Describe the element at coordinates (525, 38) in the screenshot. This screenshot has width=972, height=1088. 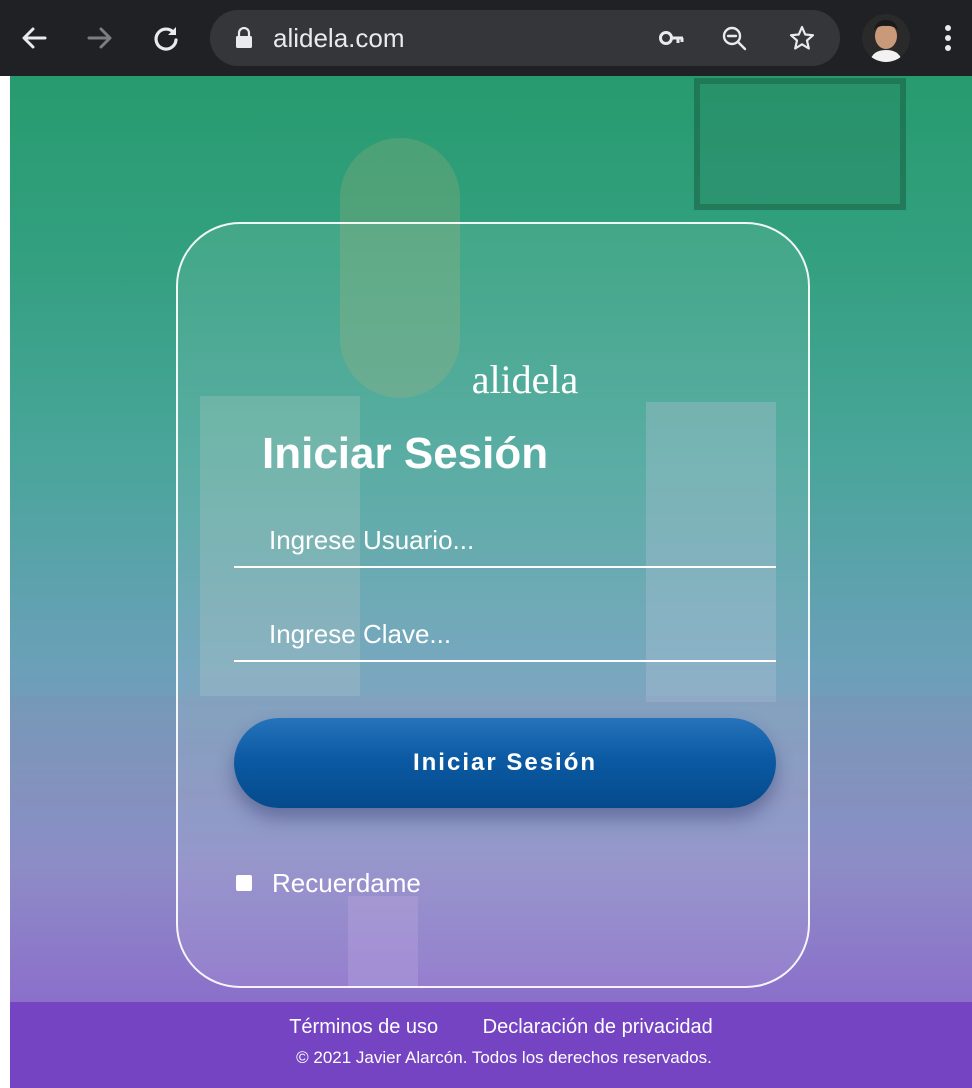
I see `address-bar: alidela.com` at that location.